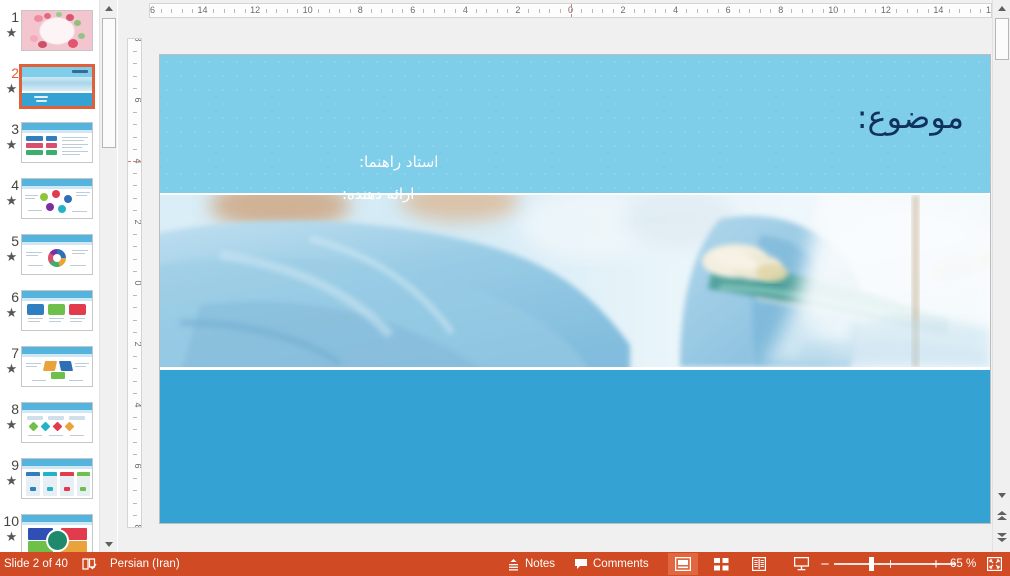 This screenshot has width=1010, height=576. I want to click on slide-thumbnail-3: 3 ★, so click(49, 148).